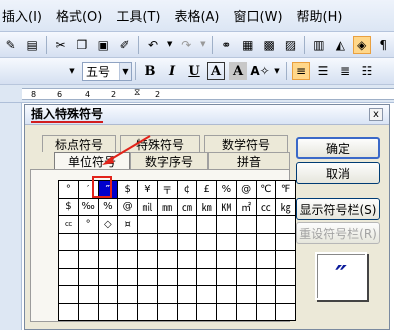  What do you see at coordinates (147, 189) in the screenshot?
I see `symbol-cell: ¥` at bounding box center [147, 189].